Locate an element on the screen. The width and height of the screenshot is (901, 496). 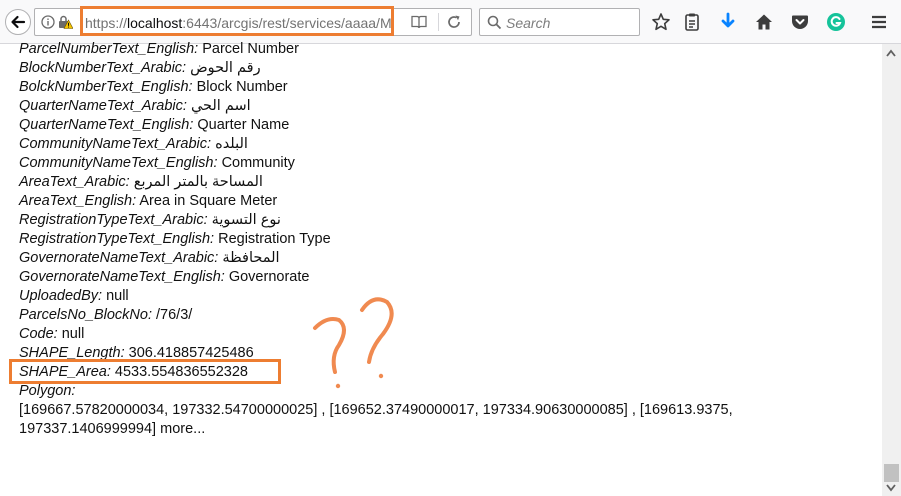
attribute-row: RegistrationTypeText_Arabic: نوع التسوية is located at coordinates (449, 220).